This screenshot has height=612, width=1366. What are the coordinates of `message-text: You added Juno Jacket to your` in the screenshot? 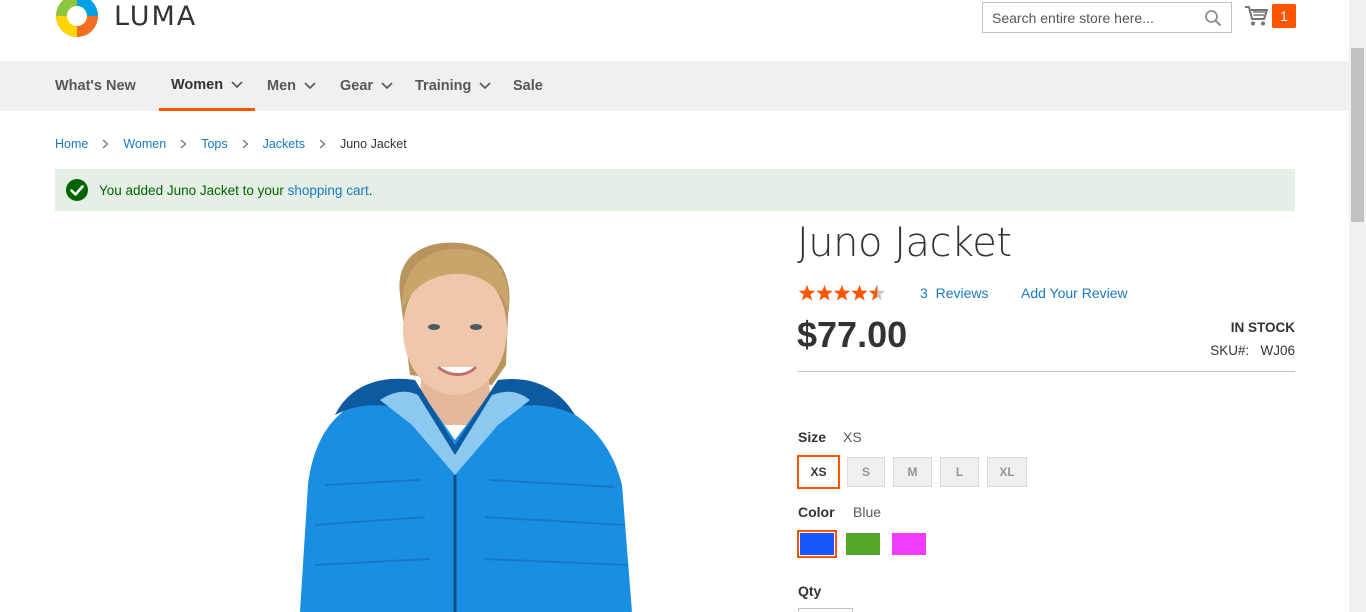 It's located at (193, 190).